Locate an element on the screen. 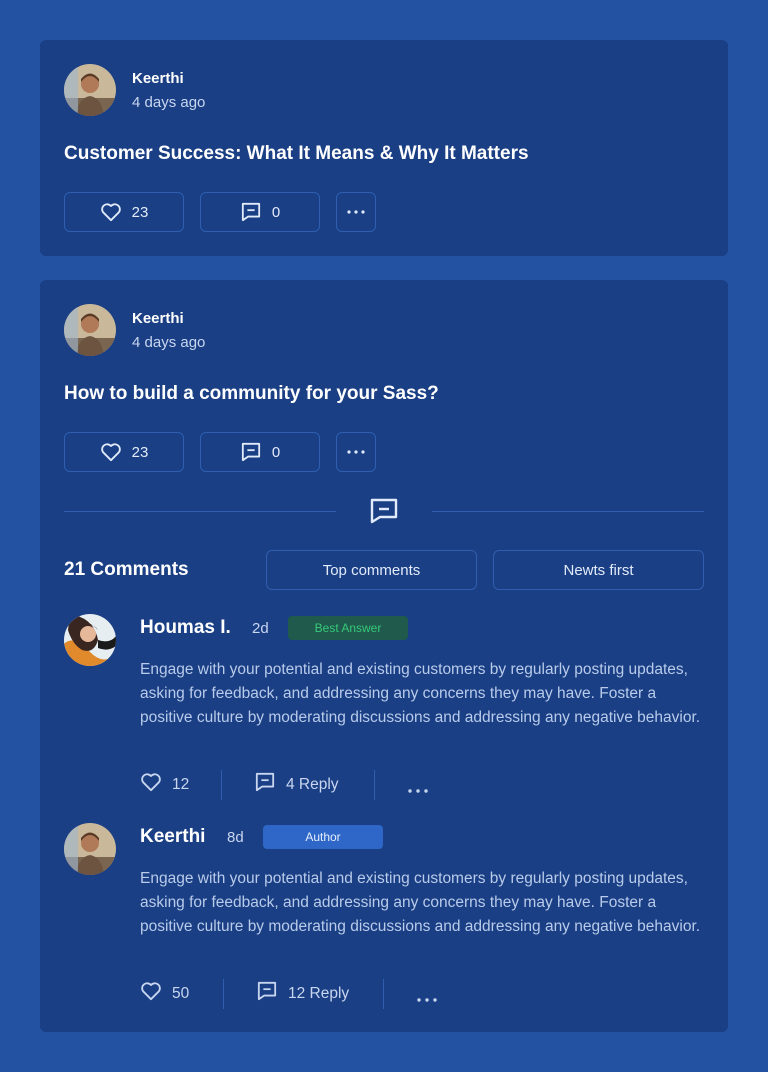  comment-timestamp: 8d is located at coordinates (235, 837).